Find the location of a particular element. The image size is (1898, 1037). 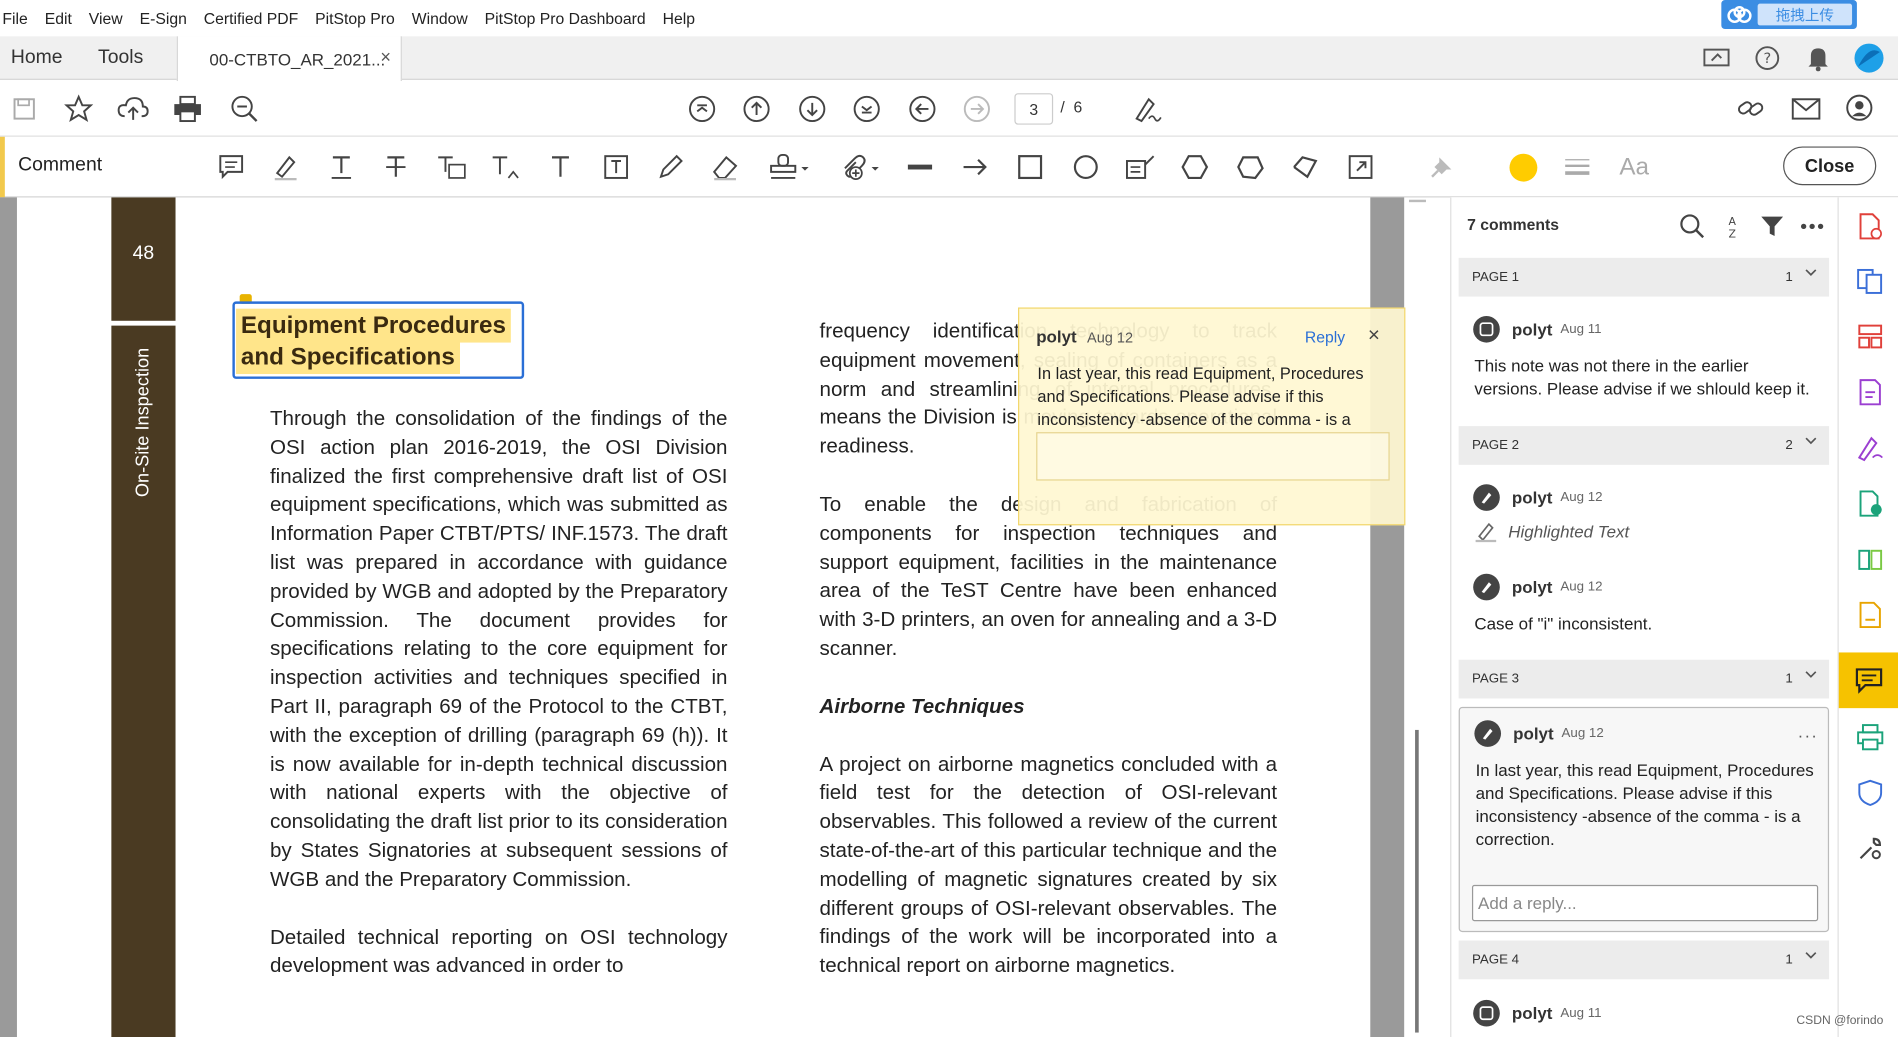

add-text-icon is located at coordinates (560, 167).